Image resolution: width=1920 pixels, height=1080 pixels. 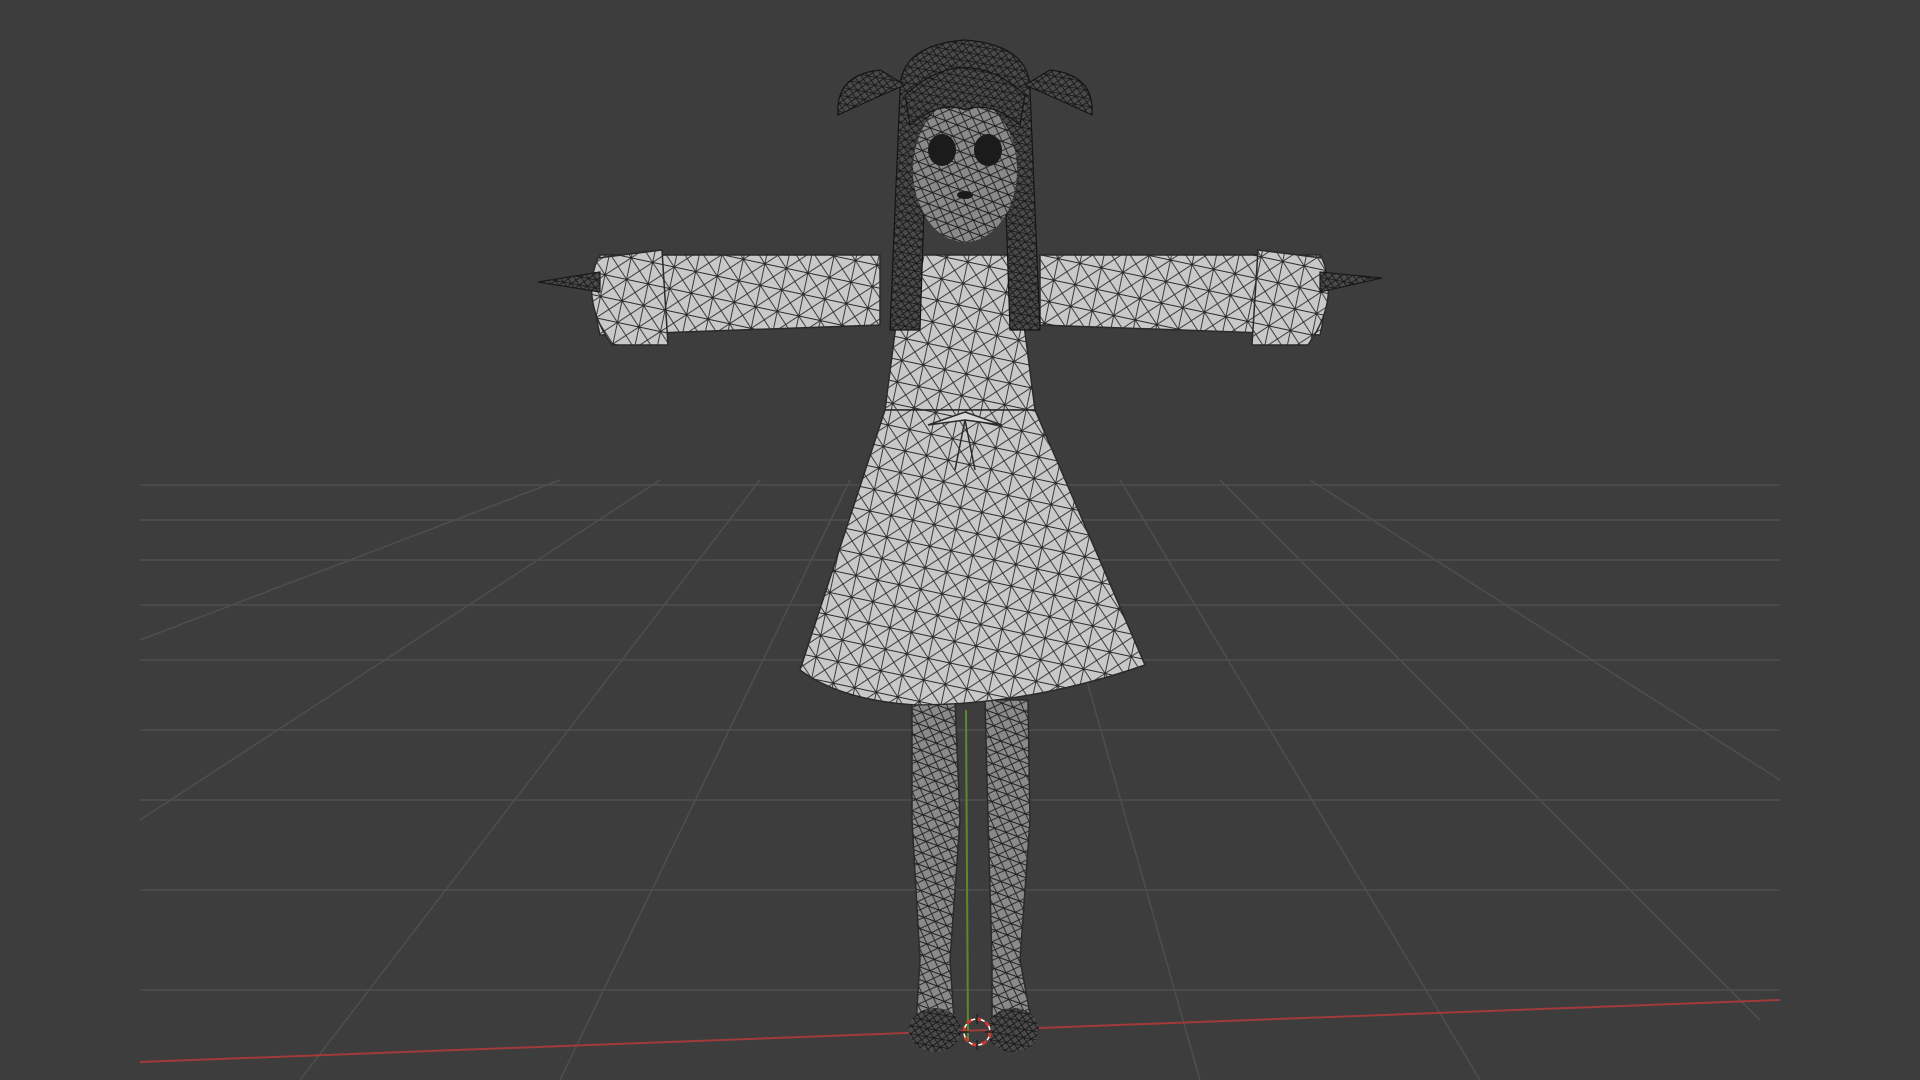 What do you see at coordinates (629, 297) in the screenshot?
I see `left-cuff-mesh` at bounding box center [629, 297].